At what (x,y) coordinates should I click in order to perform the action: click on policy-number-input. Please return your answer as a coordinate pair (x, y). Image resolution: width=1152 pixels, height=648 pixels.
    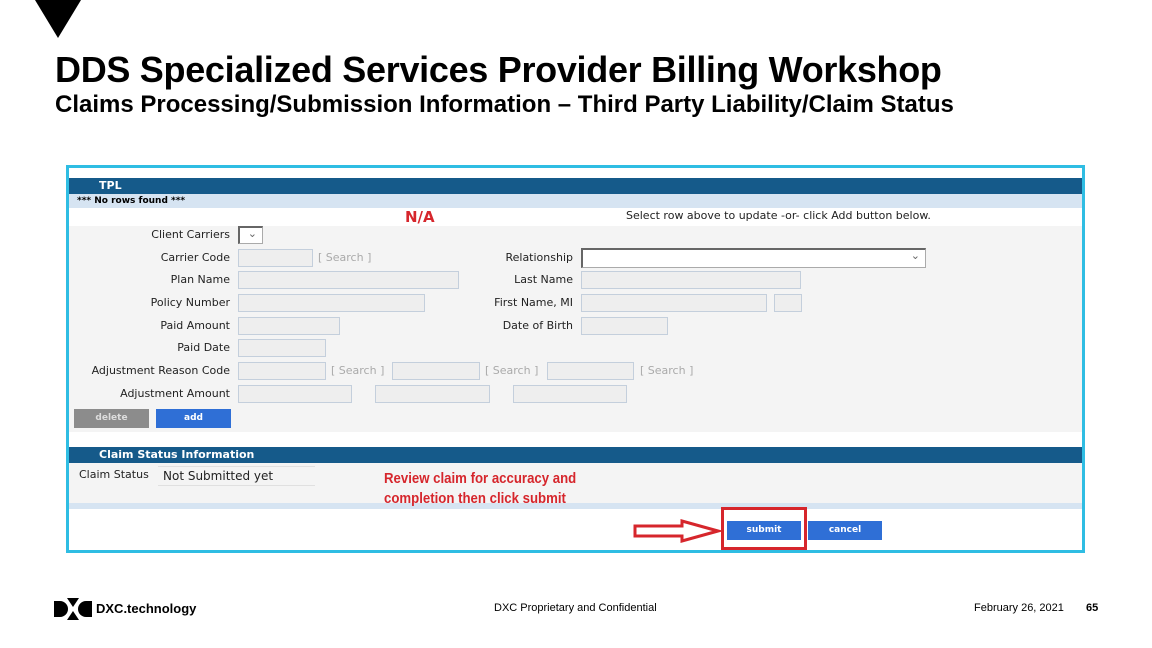
    Looking at the image, I should click on (331, 303).